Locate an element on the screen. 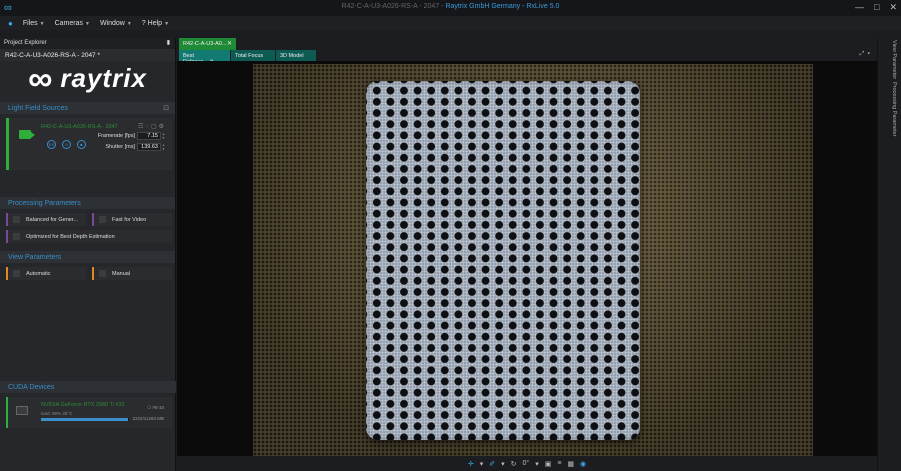  target-icon: ◉ is located at coordinates (583, 464).